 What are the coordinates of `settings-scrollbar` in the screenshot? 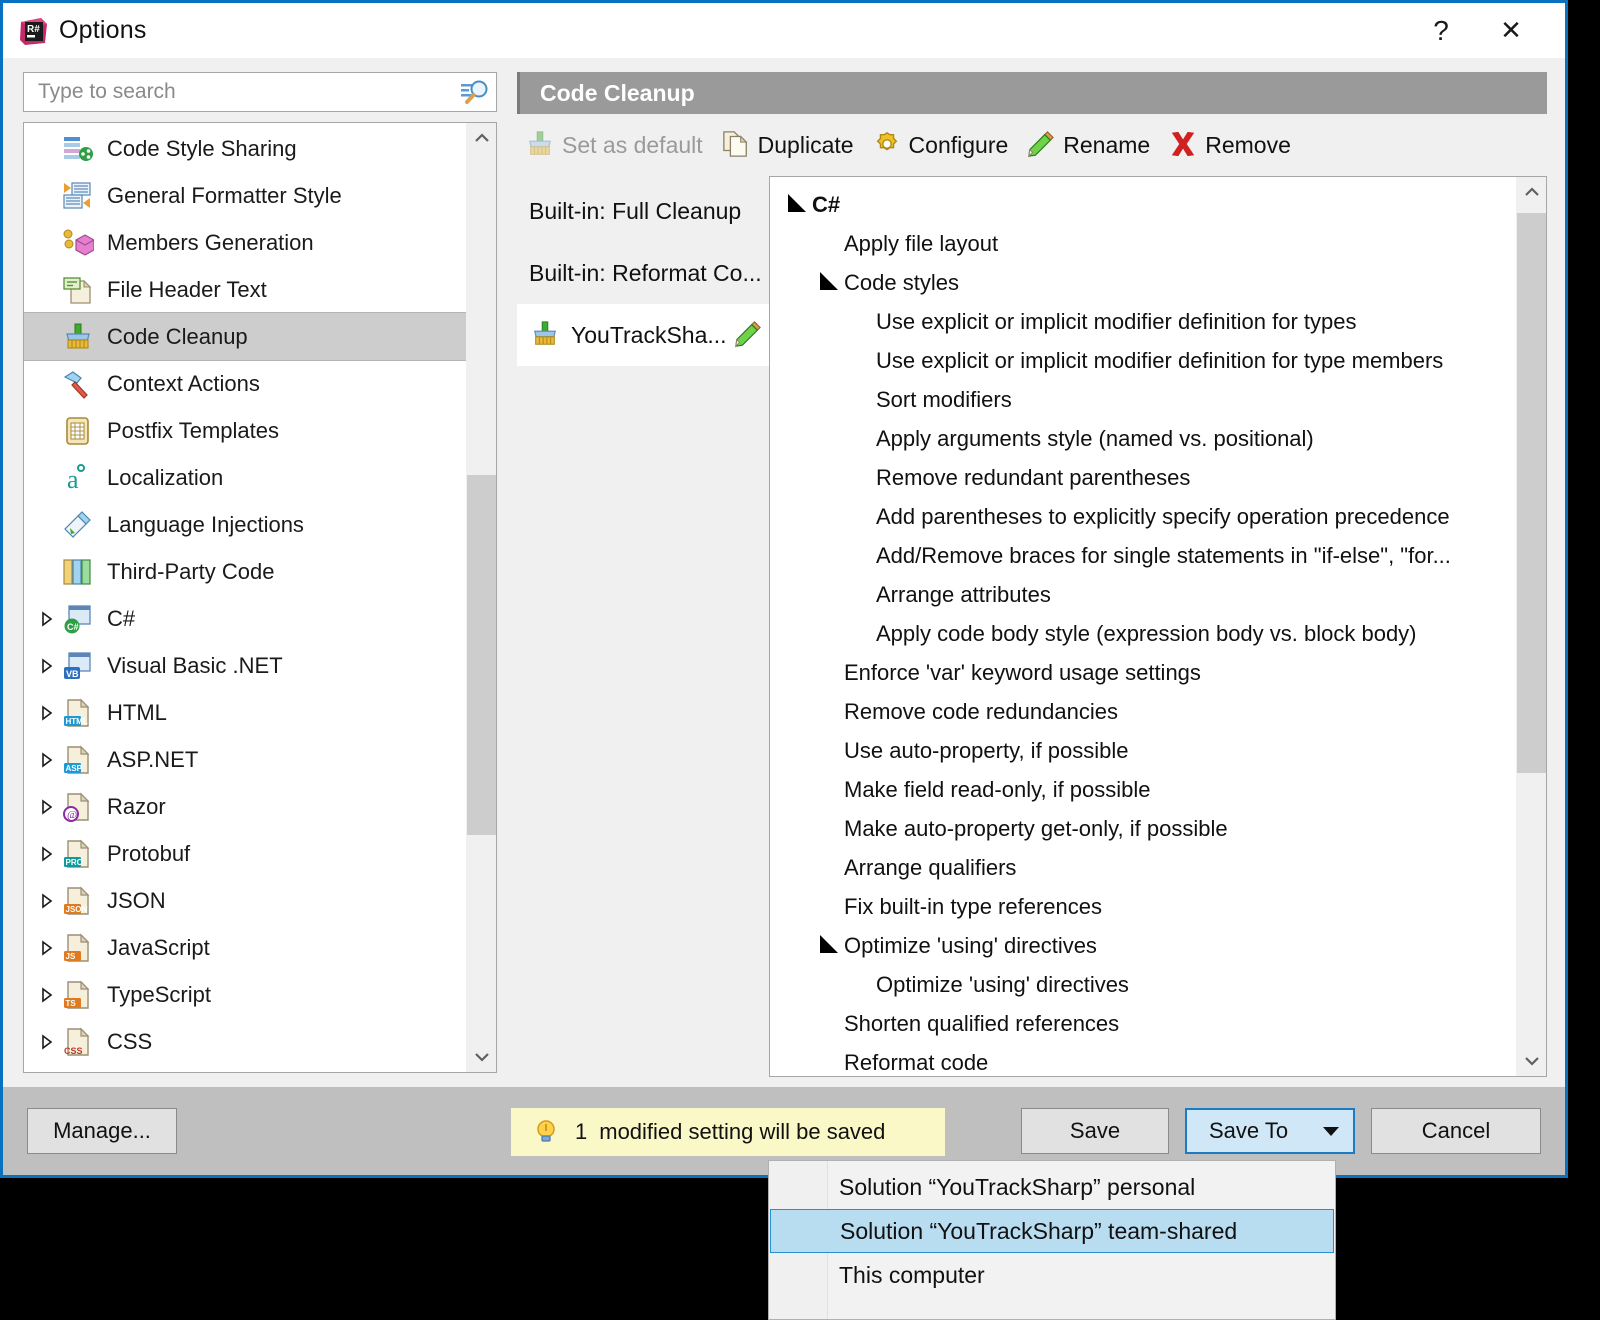 It's located at (1531, 626).